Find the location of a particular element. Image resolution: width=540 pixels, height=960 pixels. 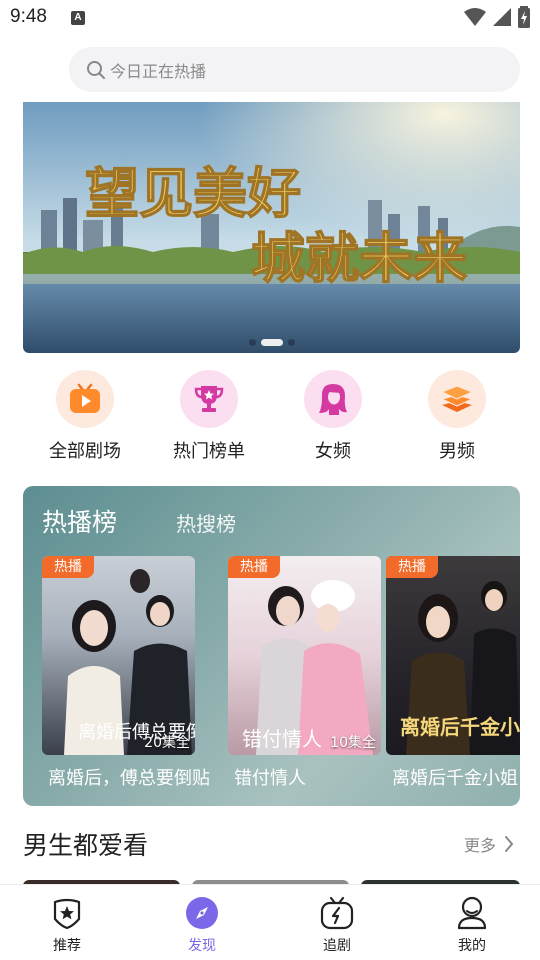

category-all-theater: 全部剧场 is located at coordinates (85, 416).